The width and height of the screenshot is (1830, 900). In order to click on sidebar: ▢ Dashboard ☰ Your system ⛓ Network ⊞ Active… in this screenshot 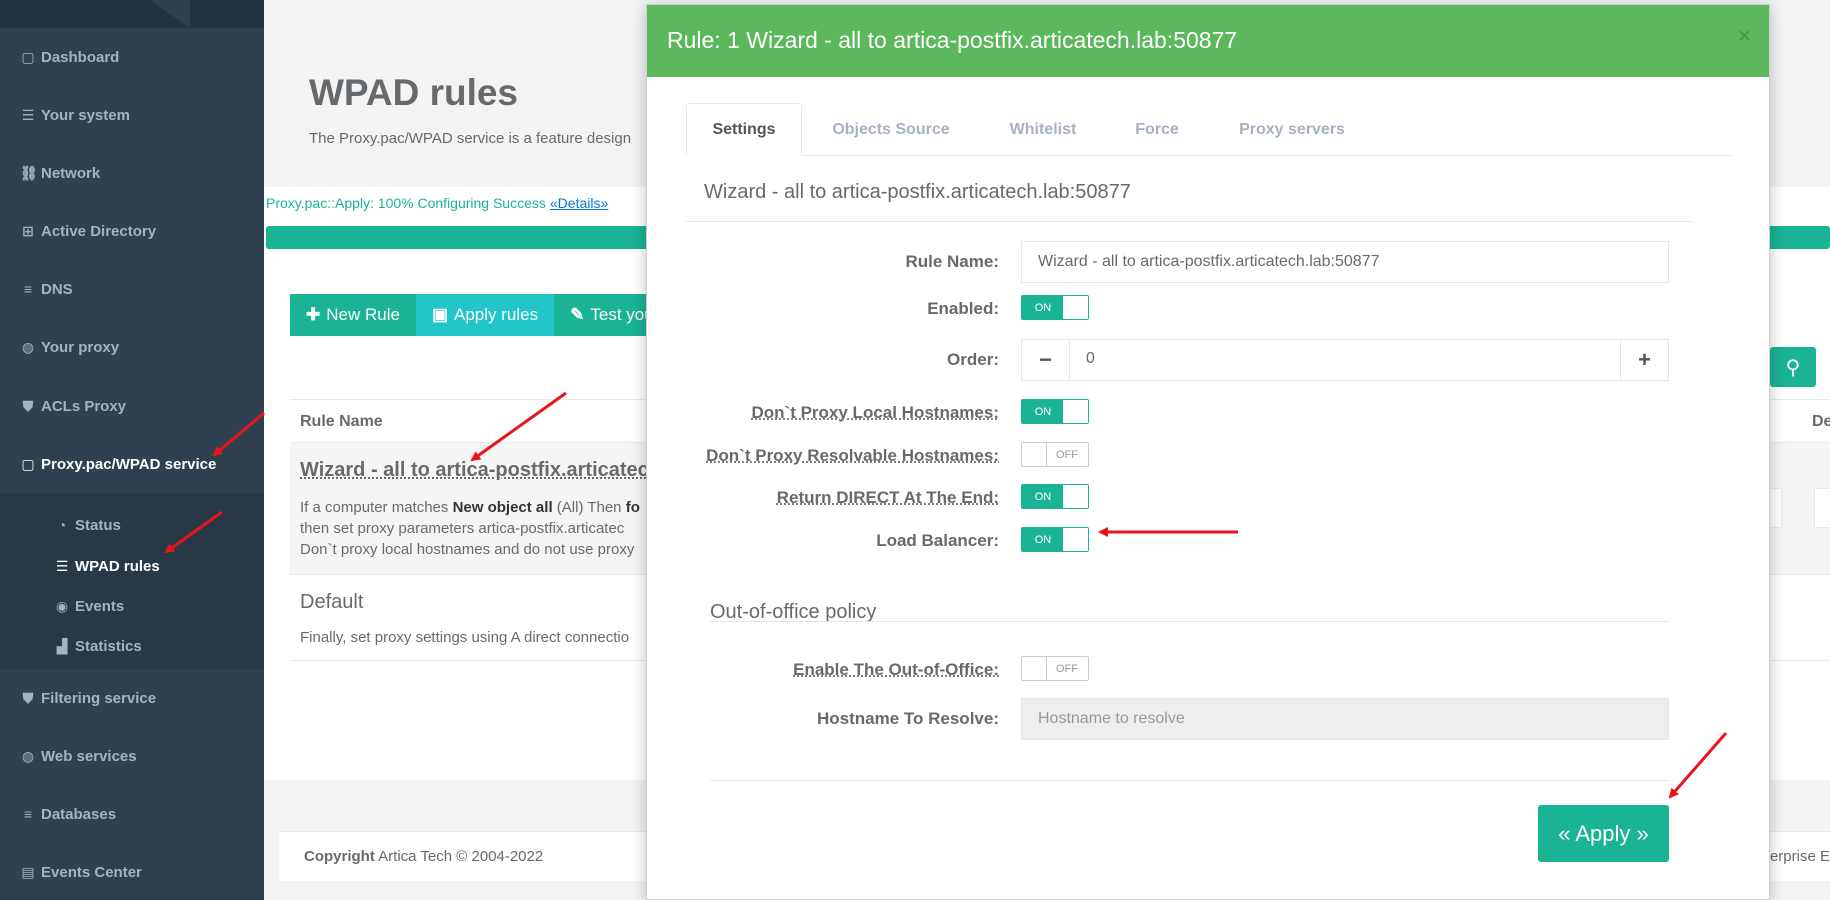, I will do `click(132, 450)`.